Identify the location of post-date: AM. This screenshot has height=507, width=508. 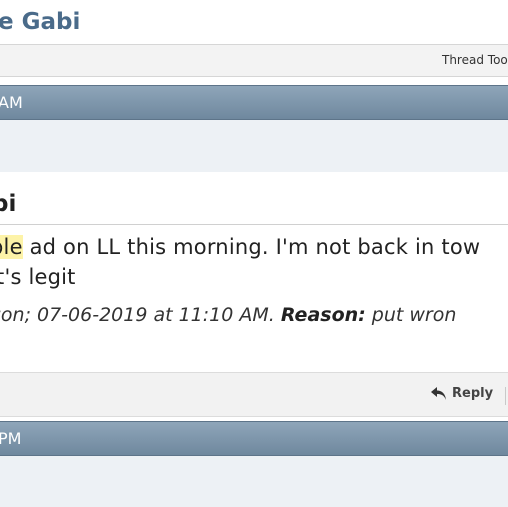
(11, 102).